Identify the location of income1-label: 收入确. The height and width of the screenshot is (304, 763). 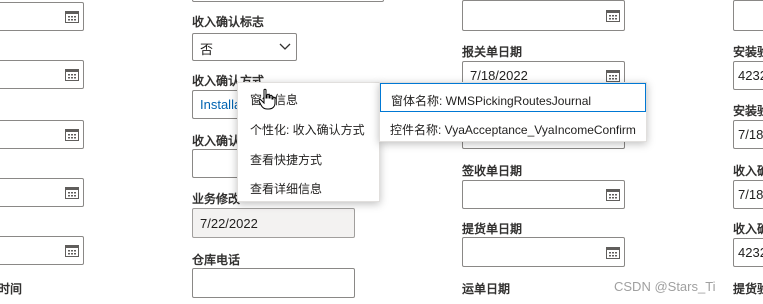
(748, 171).